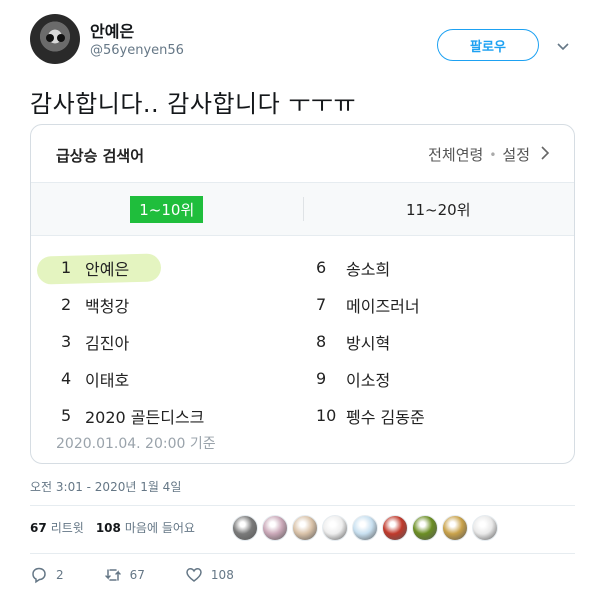  What do you see at coordinates (137, 575) in the screenshot?
I see `retweet-action-count: 67` at bounding box center [137, 575].